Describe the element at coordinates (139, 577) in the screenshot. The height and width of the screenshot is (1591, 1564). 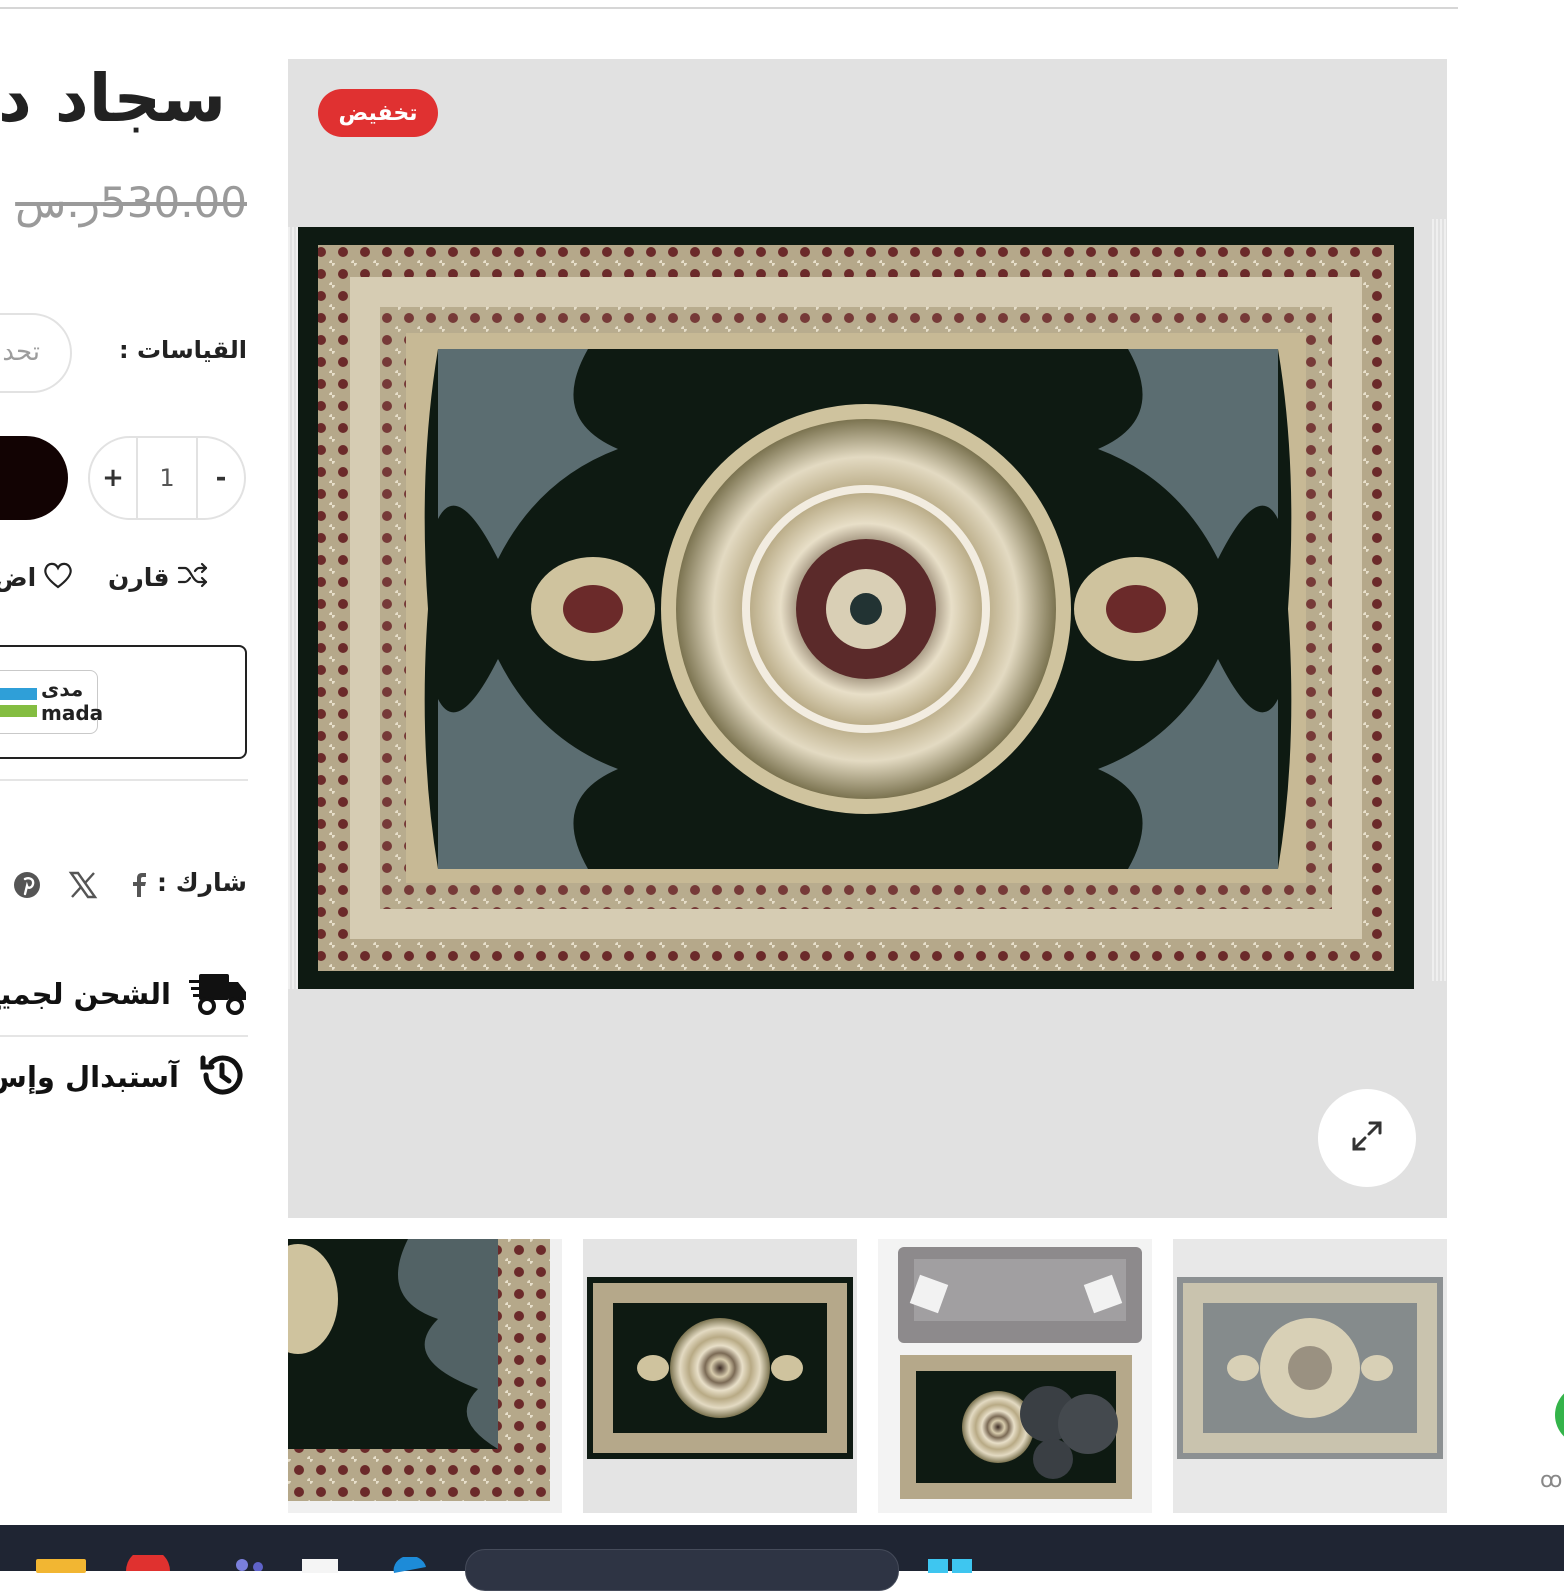
I see `compare-label: قارن` at that location.